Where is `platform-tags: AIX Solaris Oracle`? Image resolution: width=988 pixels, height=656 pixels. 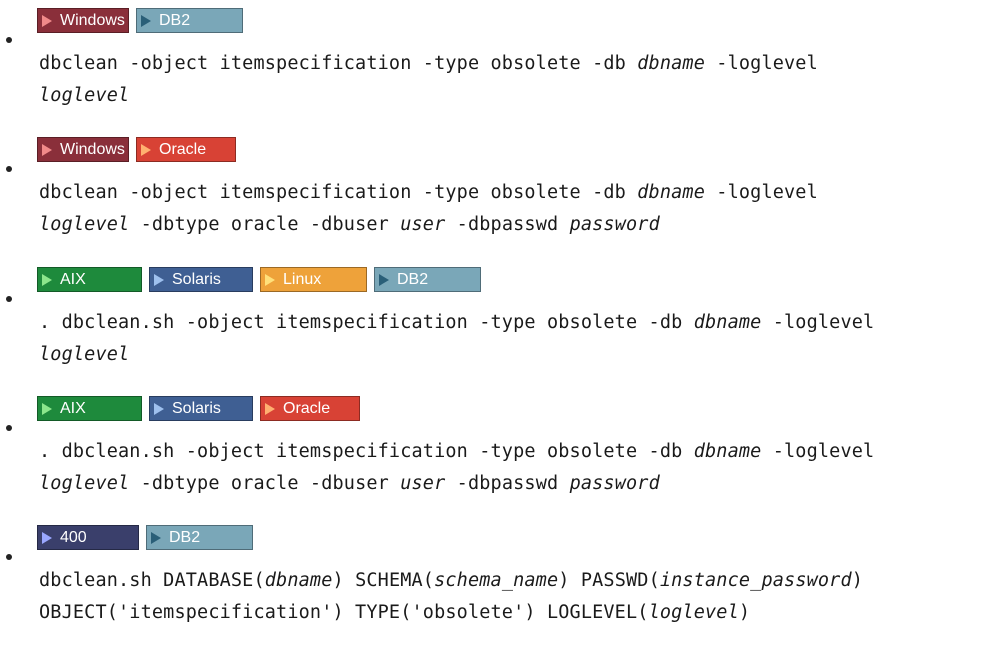
platform-tags: AIX Solaris Oracle is located at coordinates (198, 408).